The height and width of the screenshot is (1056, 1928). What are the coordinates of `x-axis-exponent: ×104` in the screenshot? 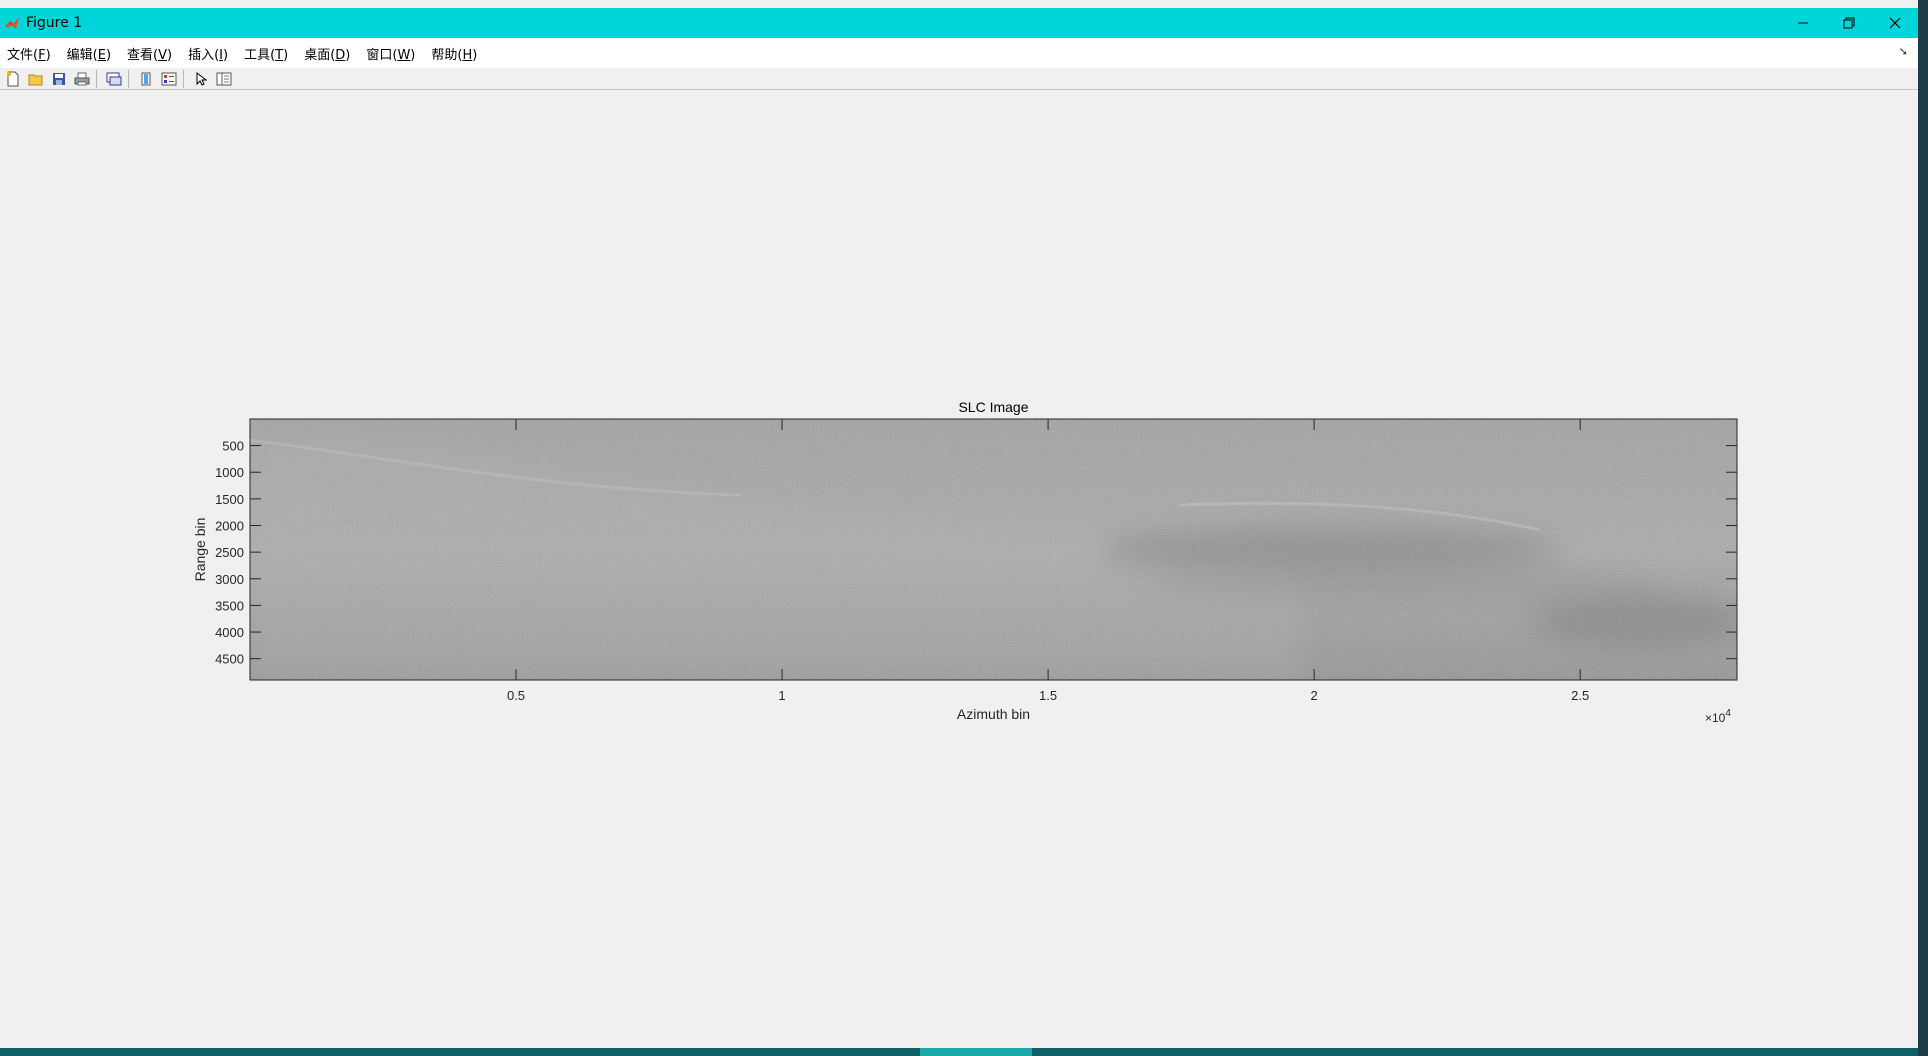 It's located at (1718, 716).